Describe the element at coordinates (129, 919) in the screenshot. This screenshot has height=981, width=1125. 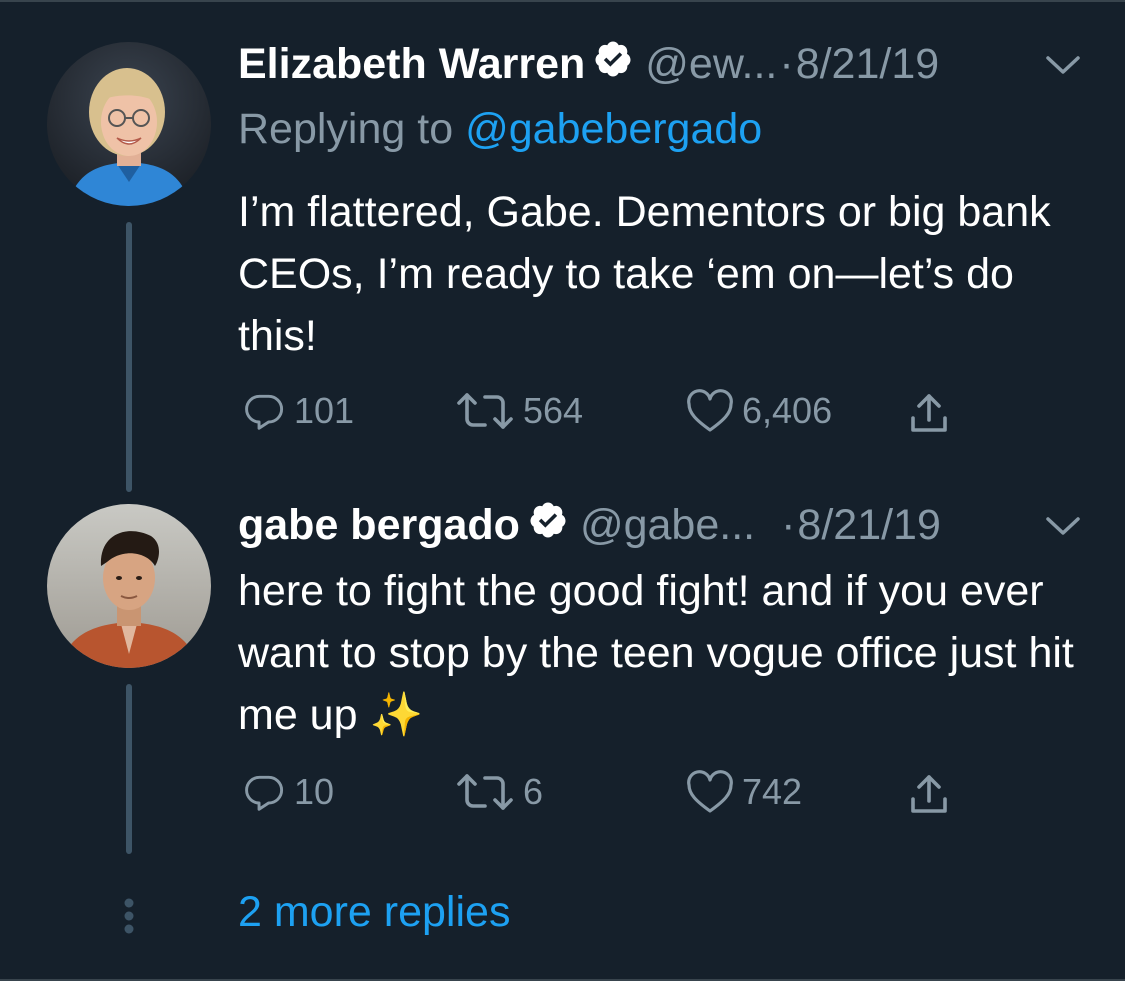
I see `more-dots-icon` at that location.